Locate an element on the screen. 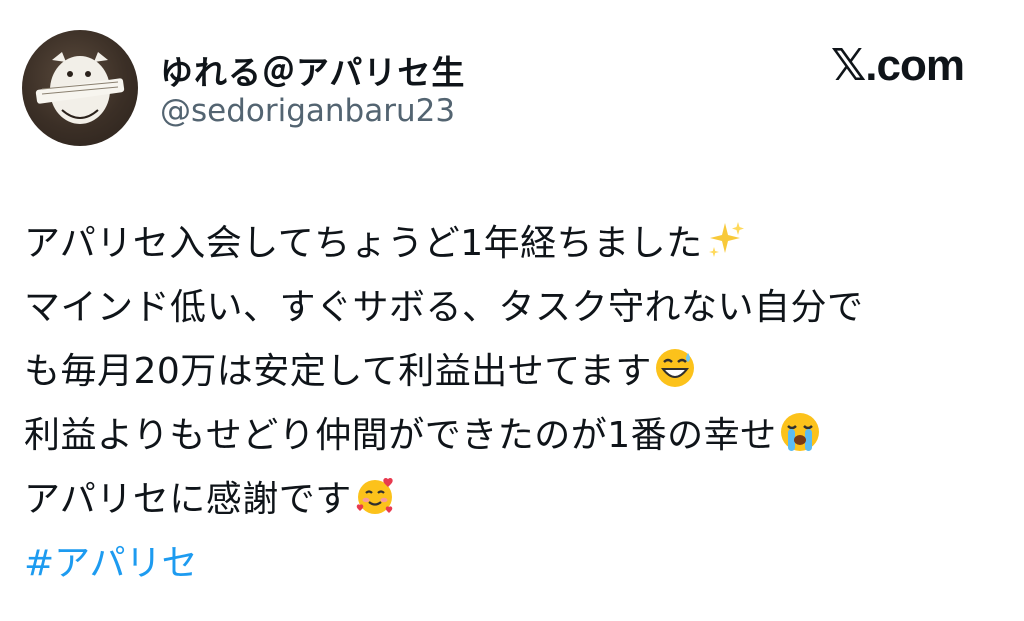 Image resolution: width=1024 pixels, height=621 pixels. hashtag-link: #アパリセ is located at coordinates (504, 564).